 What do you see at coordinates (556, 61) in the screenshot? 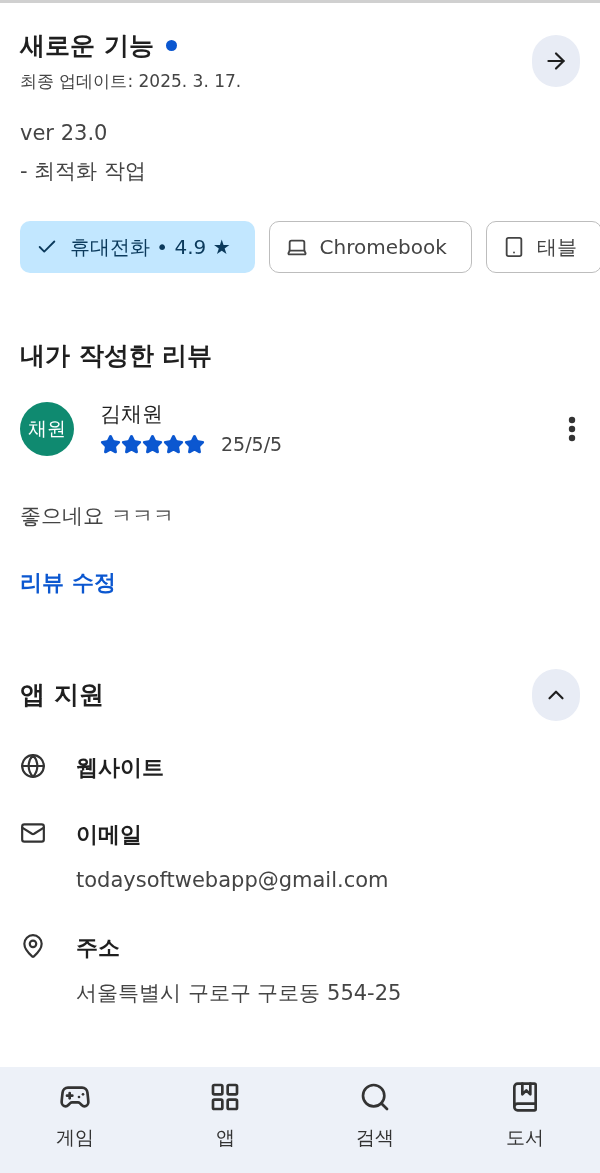
I see `arrow-button` at bounding box center [556, 61].